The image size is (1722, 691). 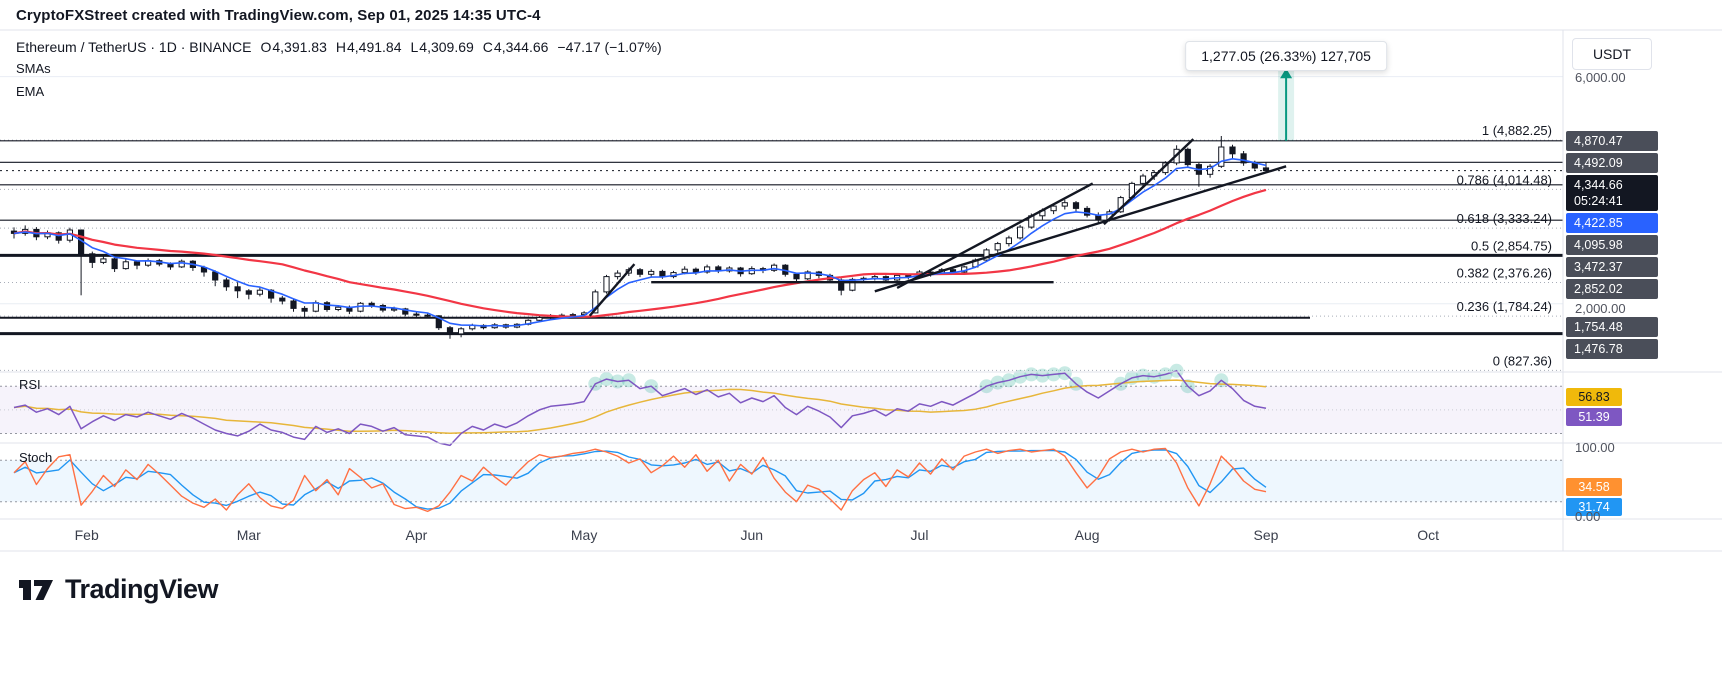 What do you see at coordinates (266, 47) in the screenshot?
I see `ohlc-open-label: O` at bounding box center [266, 47].